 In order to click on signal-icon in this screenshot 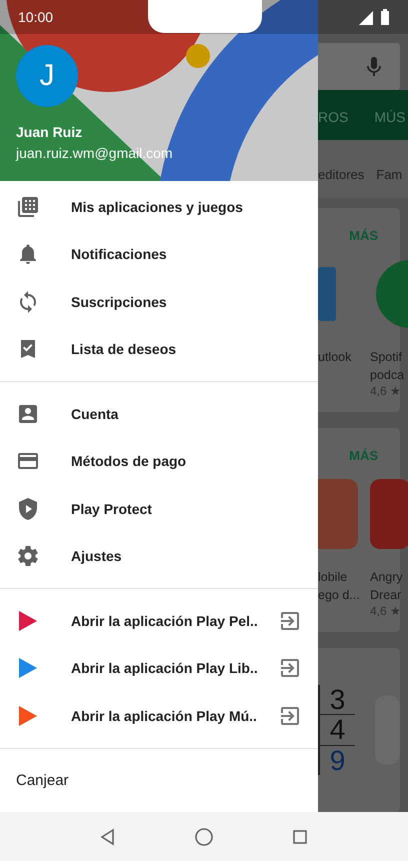, I will do `click(366, 18)`.